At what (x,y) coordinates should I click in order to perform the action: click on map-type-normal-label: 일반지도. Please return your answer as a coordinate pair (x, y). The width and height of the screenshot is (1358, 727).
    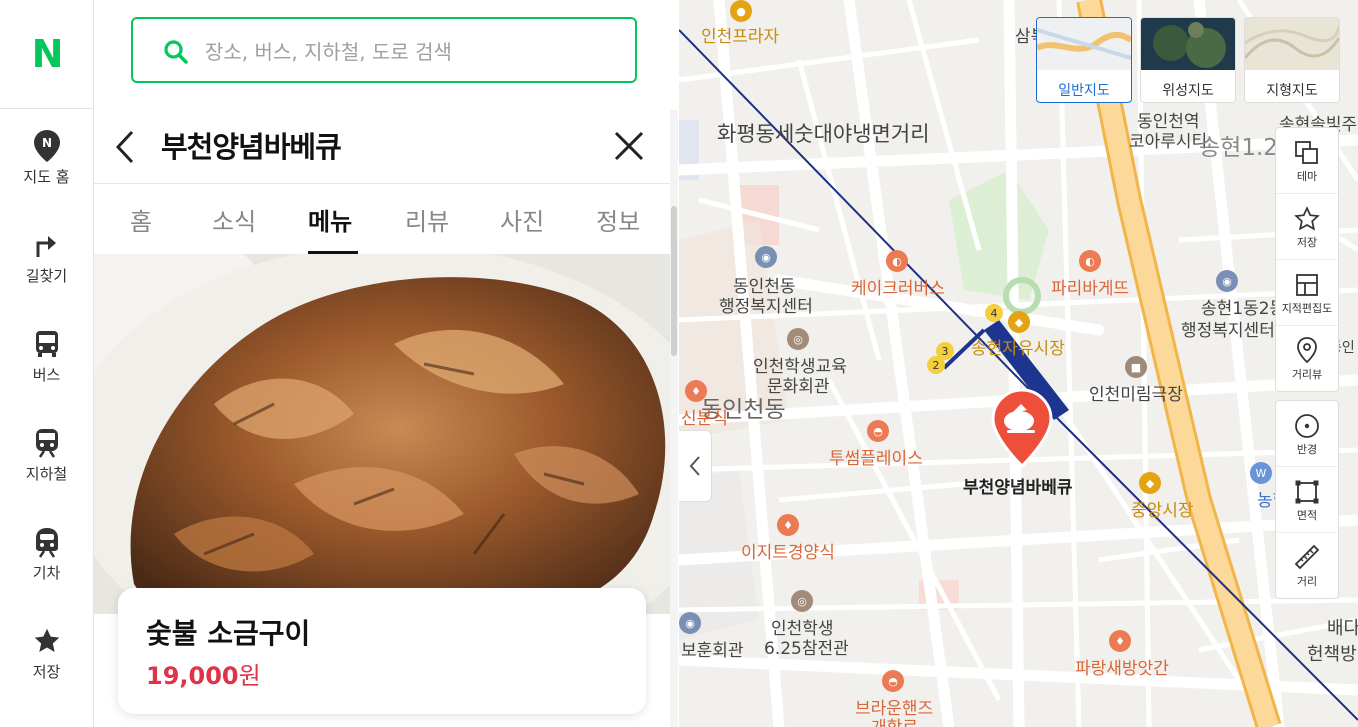
    Looking at the image, I should click on (1084, 91).